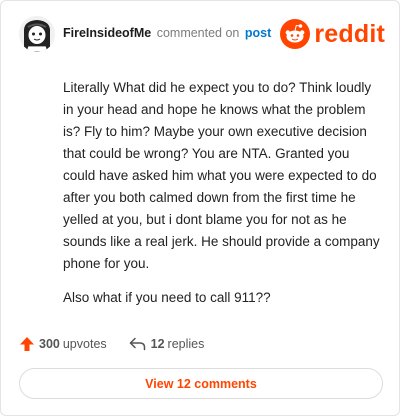 This screenshot has width=400, height=416. I want to click on upvote-count: 300, so click(49, 344).